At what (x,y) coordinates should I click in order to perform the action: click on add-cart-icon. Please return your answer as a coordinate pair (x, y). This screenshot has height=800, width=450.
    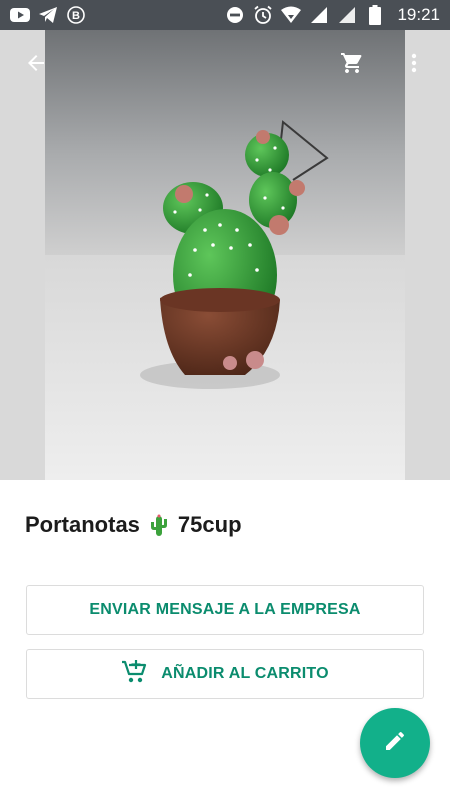
    Looking at the image, I should click on (135, 674).